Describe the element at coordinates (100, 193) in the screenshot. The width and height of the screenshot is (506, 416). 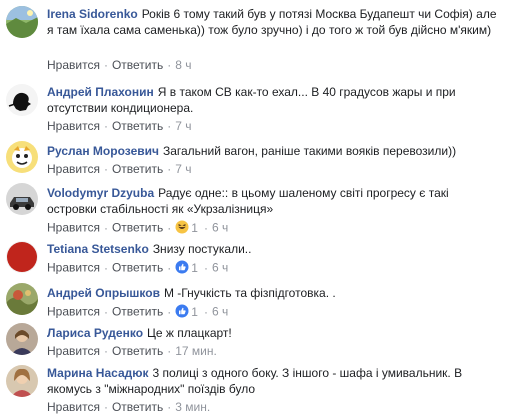
I see `comment-author: Volodymyr Dzyuba` at that location.